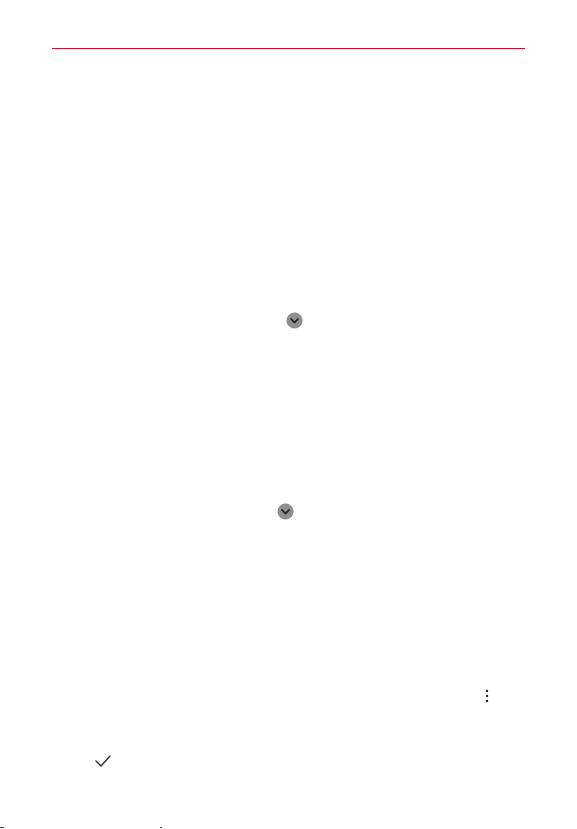 The image size is (577, 829). Describe the element at coordinates (487, 696) in the screenshot. I see `more-vert-icon` at that location.